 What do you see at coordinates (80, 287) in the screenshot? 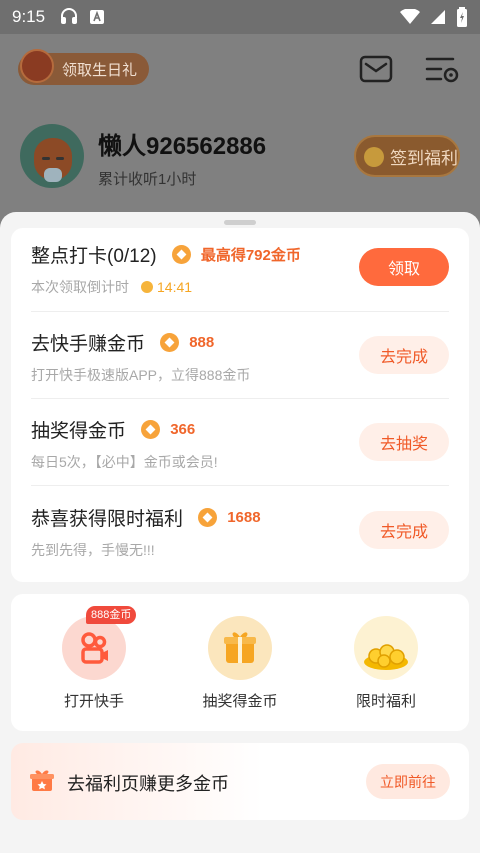
I see `task-subtitle-text: 本次领取倒计时` at bounding box center [80, 287].